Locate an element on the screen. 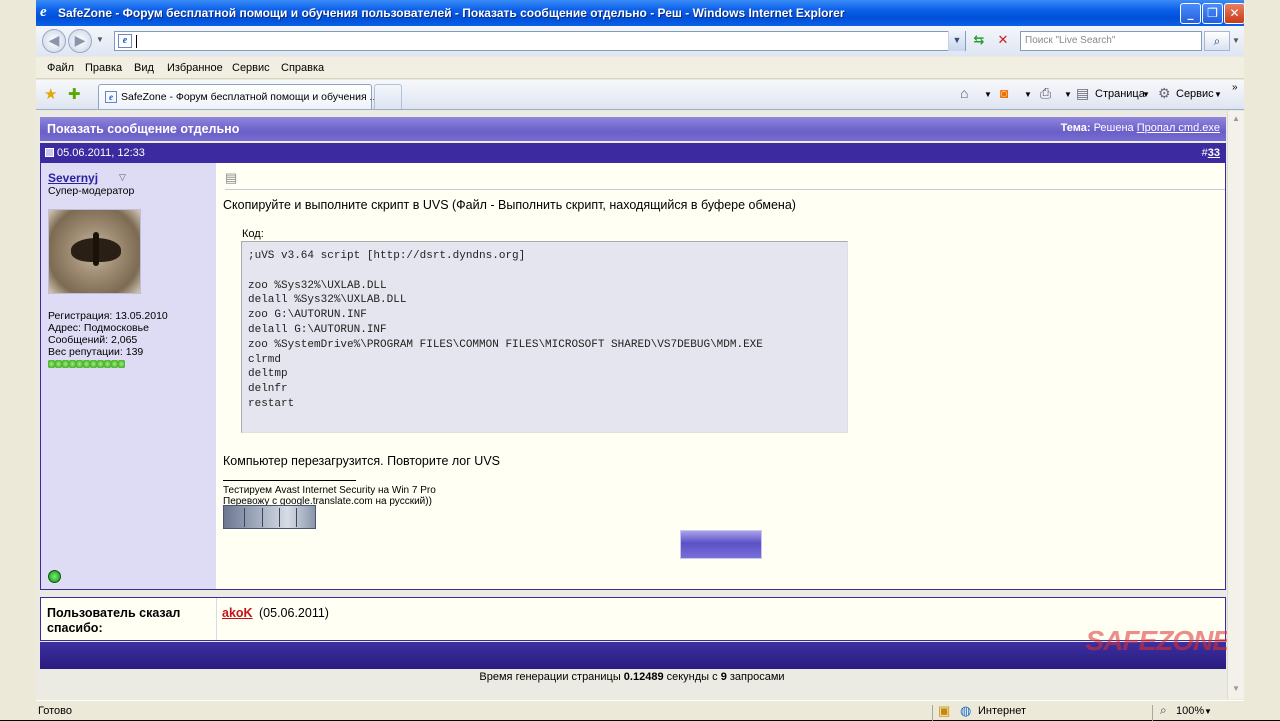 The height and width of the screenshot is (721, 1280). maximize-button: ❐ is located at coordinates (1212, 13).